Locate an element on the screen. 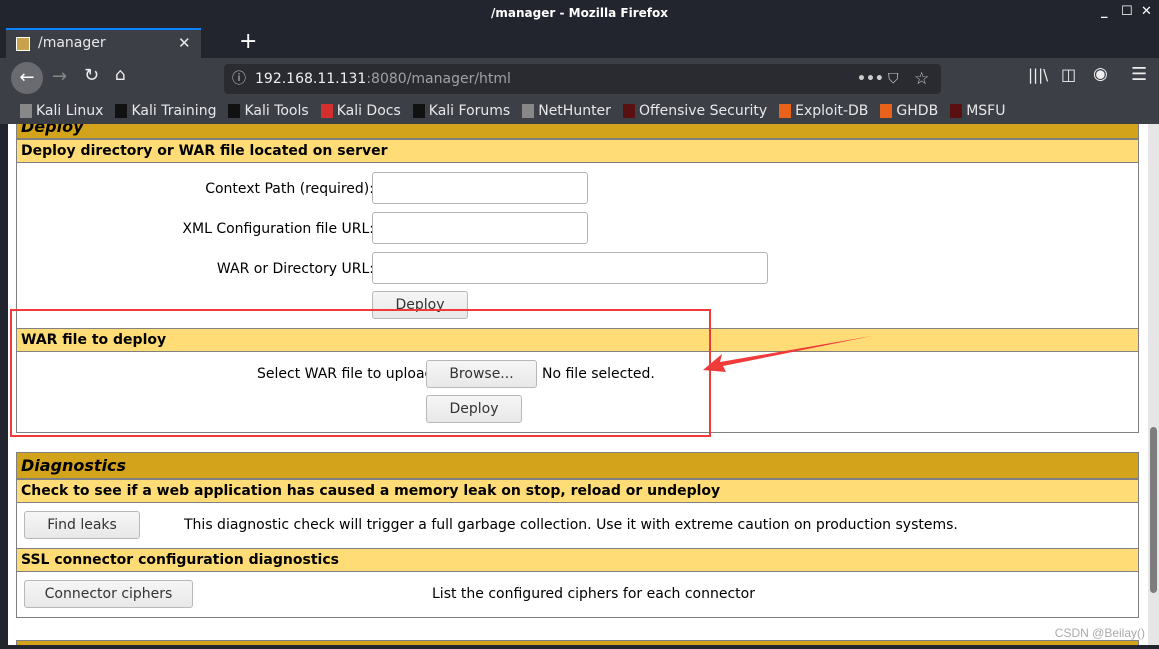 The height and width of the screenshot is (649, 1159). info-icon: ⓘ is located at coordinates (239, 79).